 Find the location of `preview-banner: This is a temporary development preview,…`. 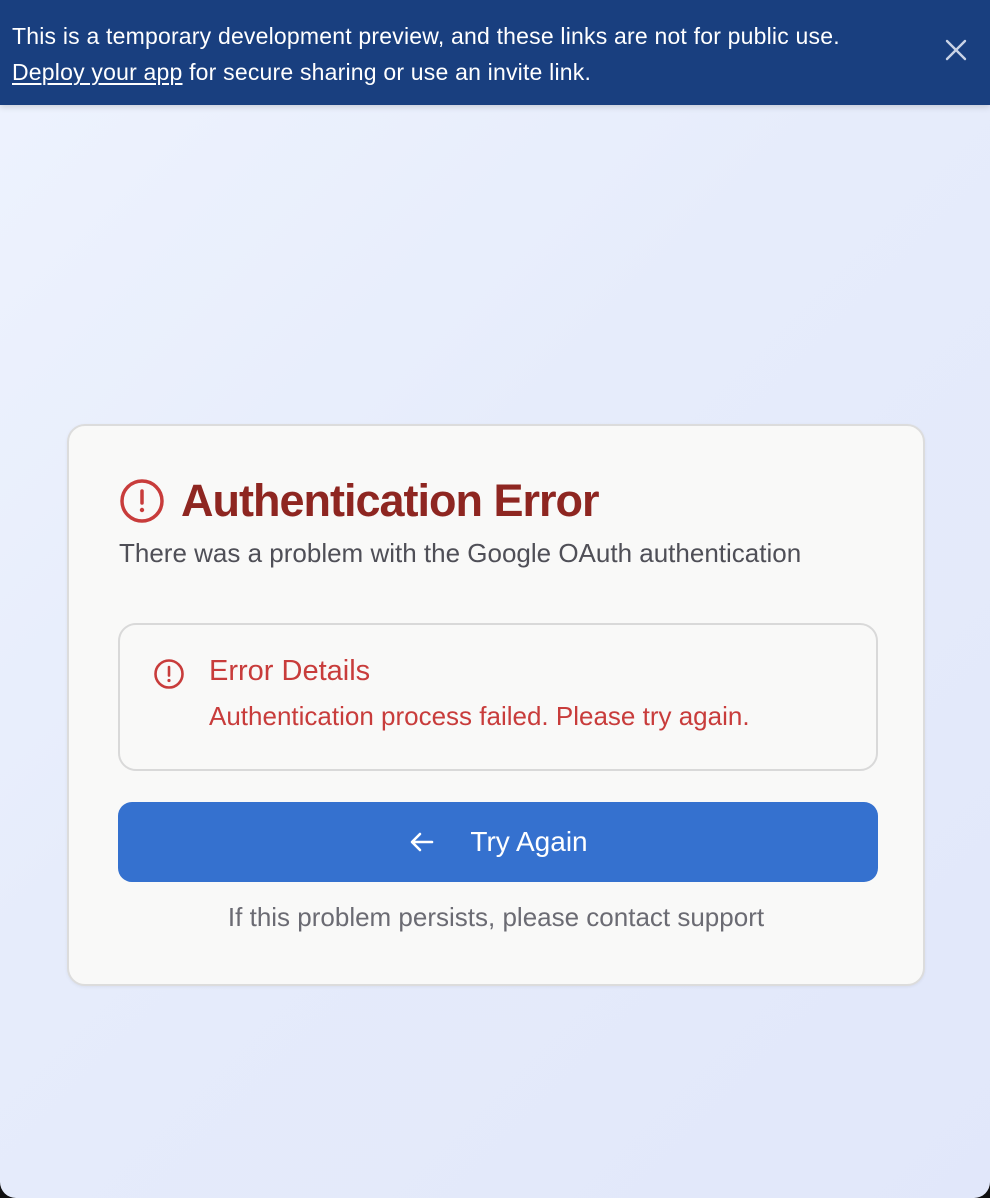

preview-banner: This is a temporary development preview,… is located at coordinates (495, 52).